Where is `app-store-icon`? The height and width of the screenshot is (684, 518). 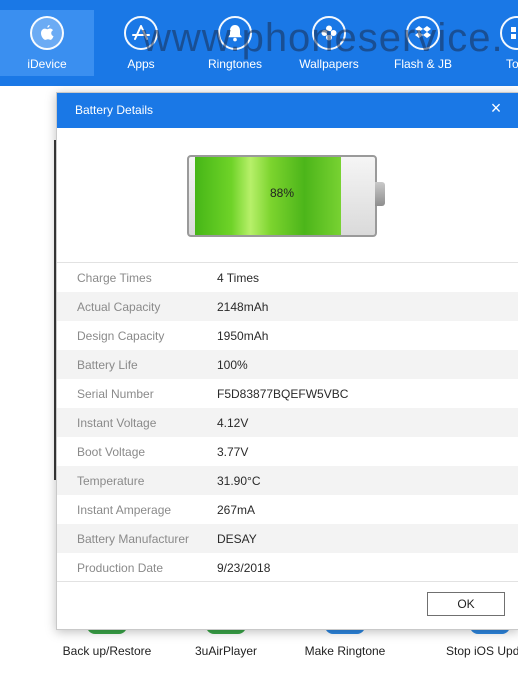
app-store-icon is located at coordinates (141, 33).